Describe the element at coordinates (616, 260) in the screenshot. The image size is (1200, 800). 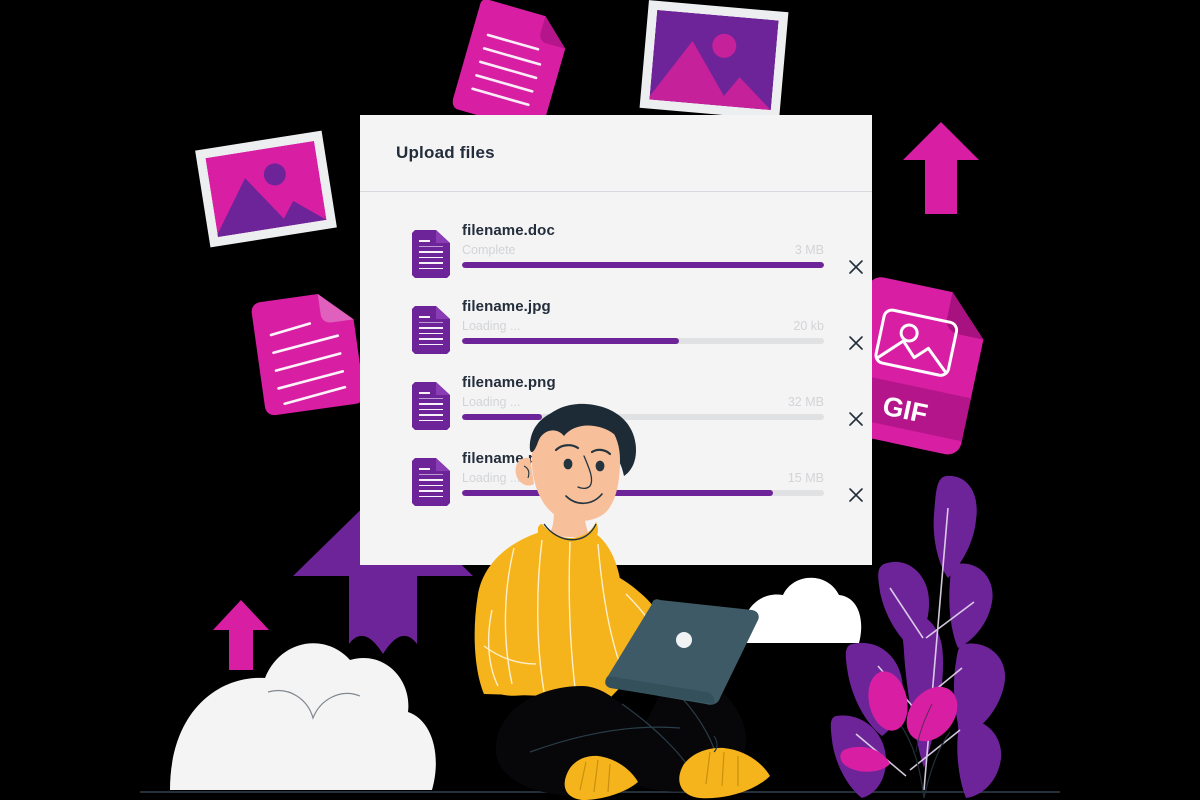
I see `list-item: filename.doc Complete 3 MB` at that location.